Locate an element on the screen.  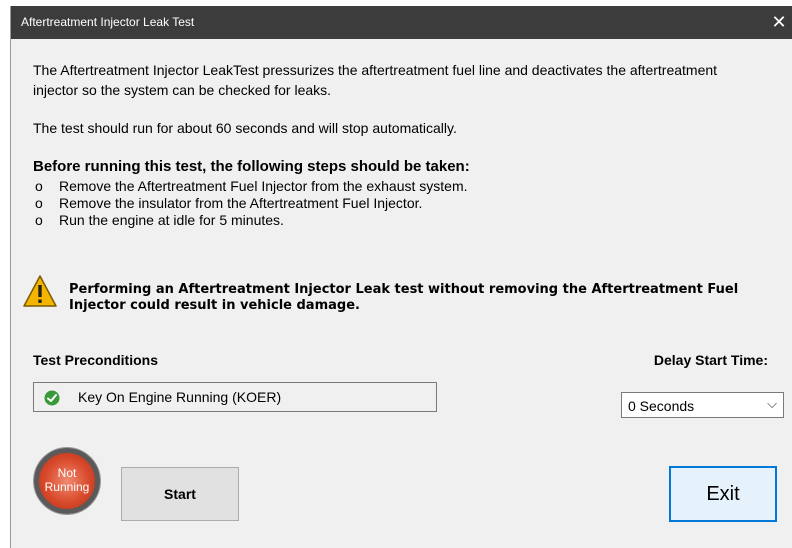
delay-start-label: Delay Start Time: is located at coordinates (710, 360).